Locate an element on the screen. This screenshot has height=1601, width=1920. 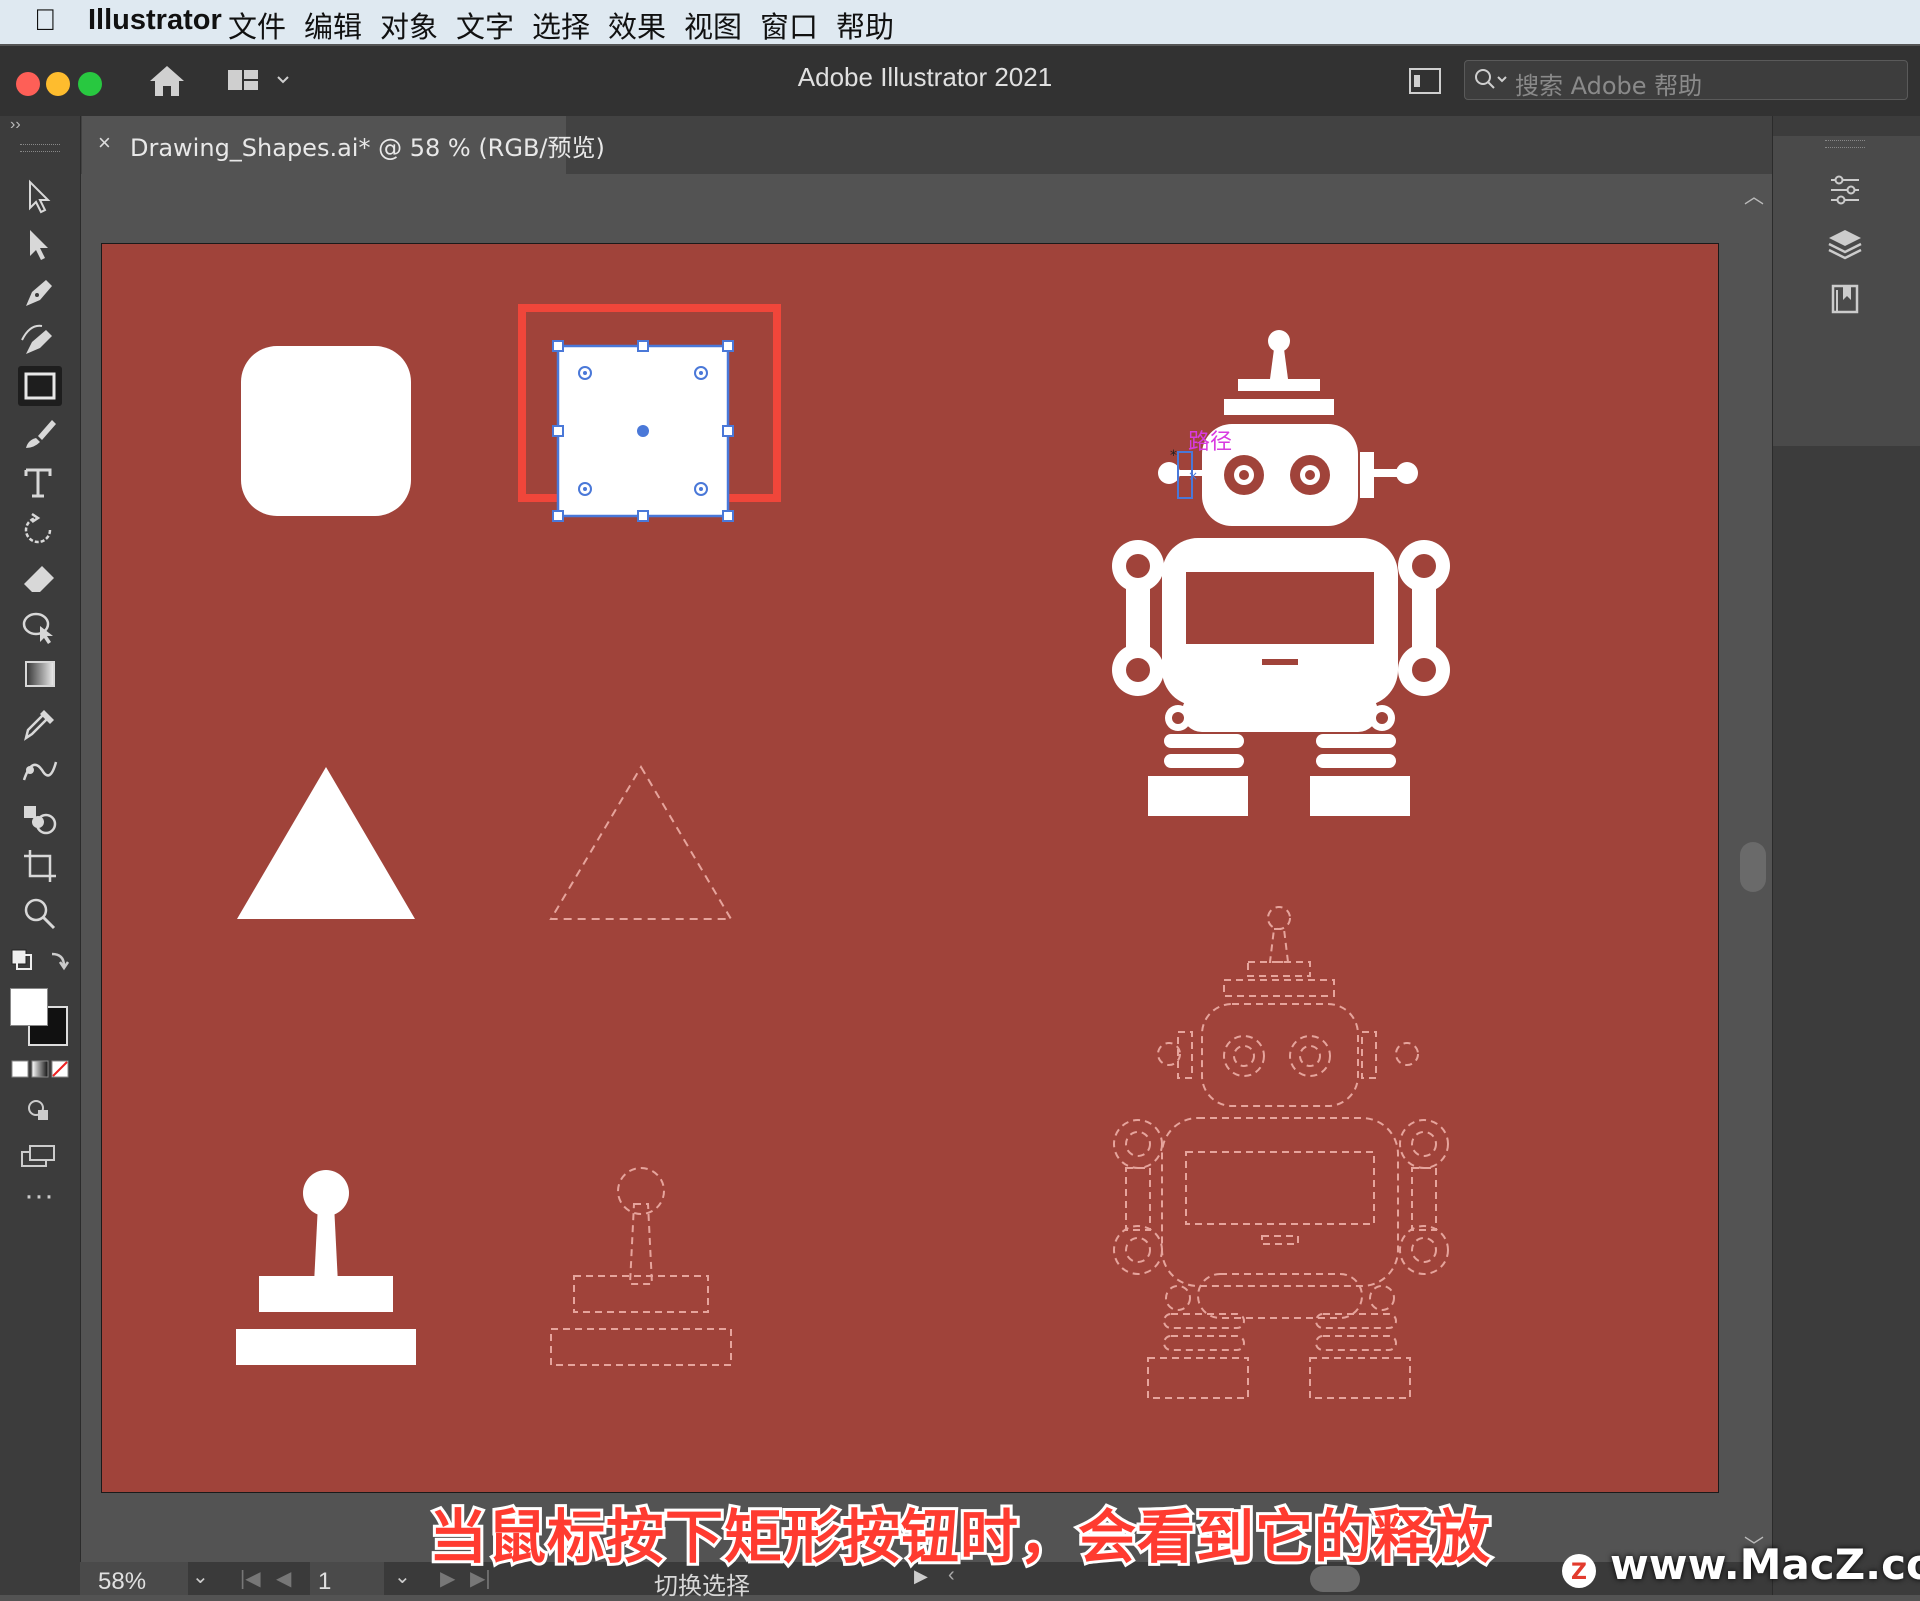
menu-help: 帮助 is located at coordinates (865, 25).